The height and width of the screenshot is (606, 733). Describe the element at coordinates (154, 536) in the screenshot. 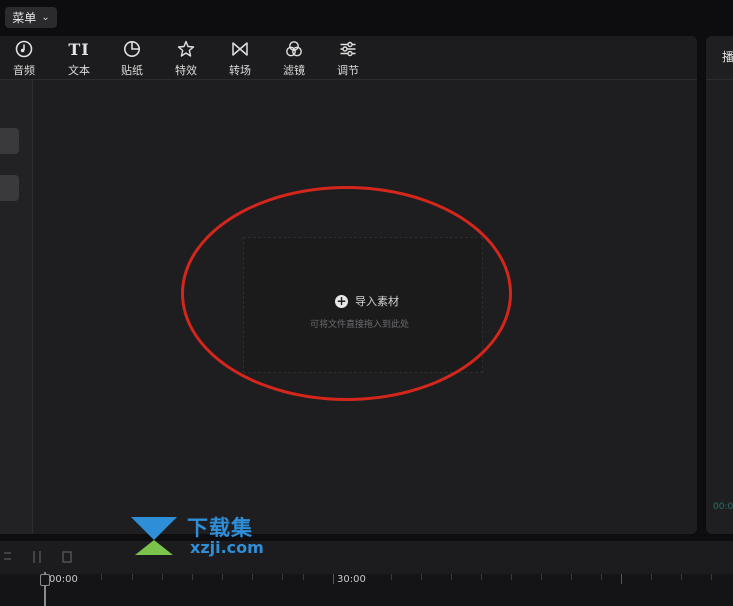

I see `watermark-logo-icon` at that location.